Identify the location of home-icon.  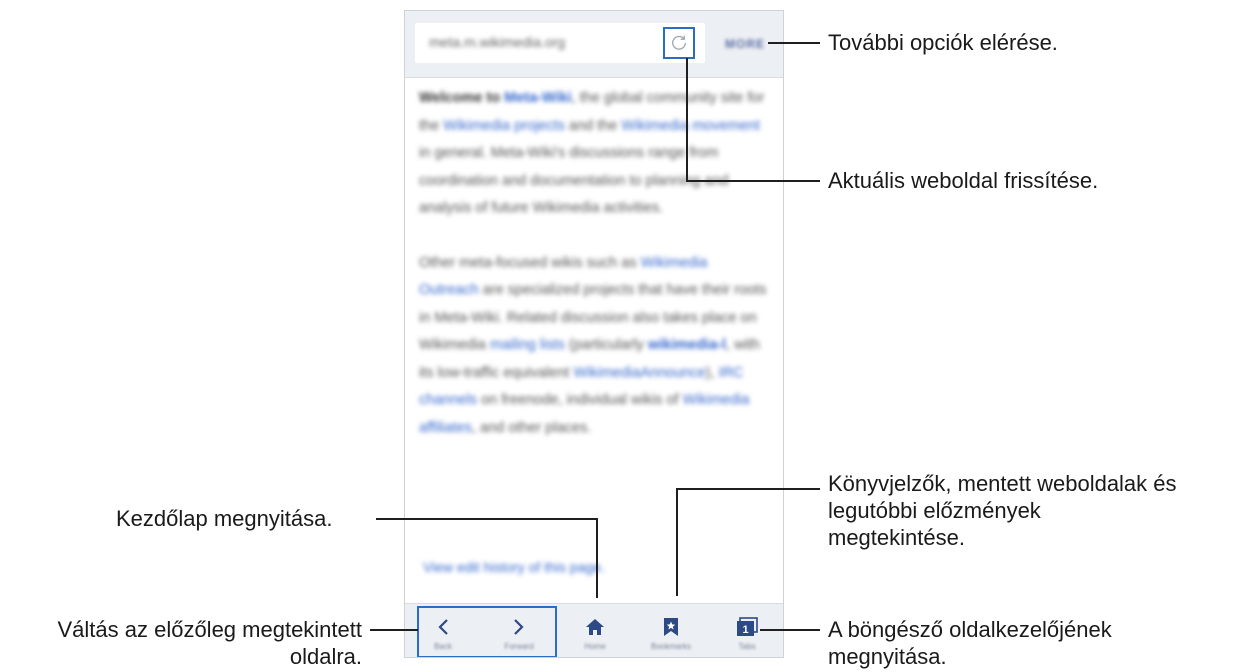
(595, 627).